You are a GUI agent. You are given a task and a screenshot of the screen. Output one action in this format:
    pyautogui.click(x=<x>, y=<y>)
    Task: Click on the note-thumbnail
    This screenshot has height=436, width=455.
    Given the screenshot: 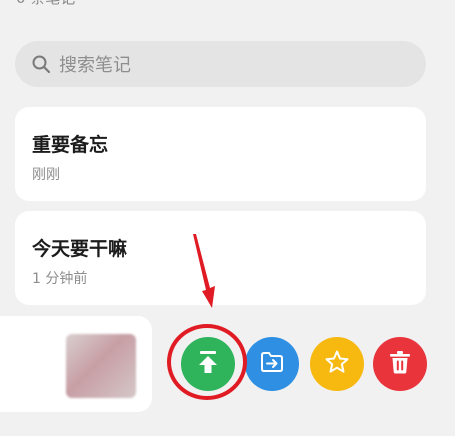 What is the action you would take?
    pyautogui.click(x=101, y=366)
    